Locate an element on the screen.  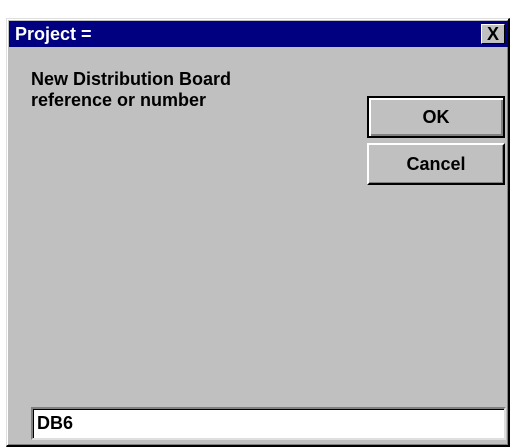
window-title: Project = is located at coordinates (53, 33).